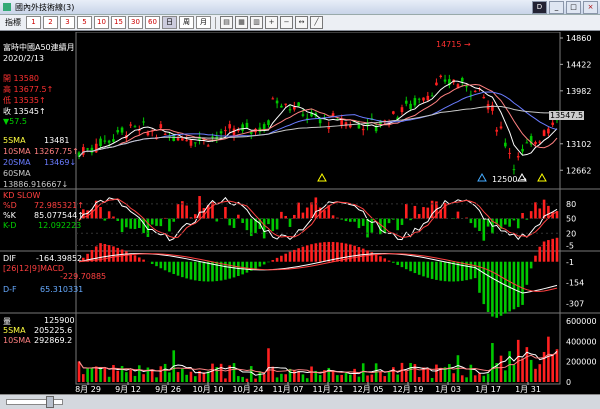 The width and height of the screenshot is (600, 409). I want to click on cursor-icon: ↔, so click(301, 22).